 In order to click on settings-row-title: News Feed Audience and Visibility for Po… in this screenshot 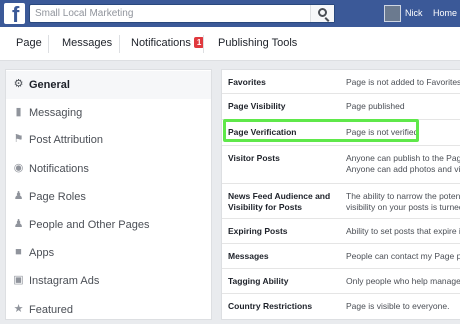, I will do `click(279, 201)`.